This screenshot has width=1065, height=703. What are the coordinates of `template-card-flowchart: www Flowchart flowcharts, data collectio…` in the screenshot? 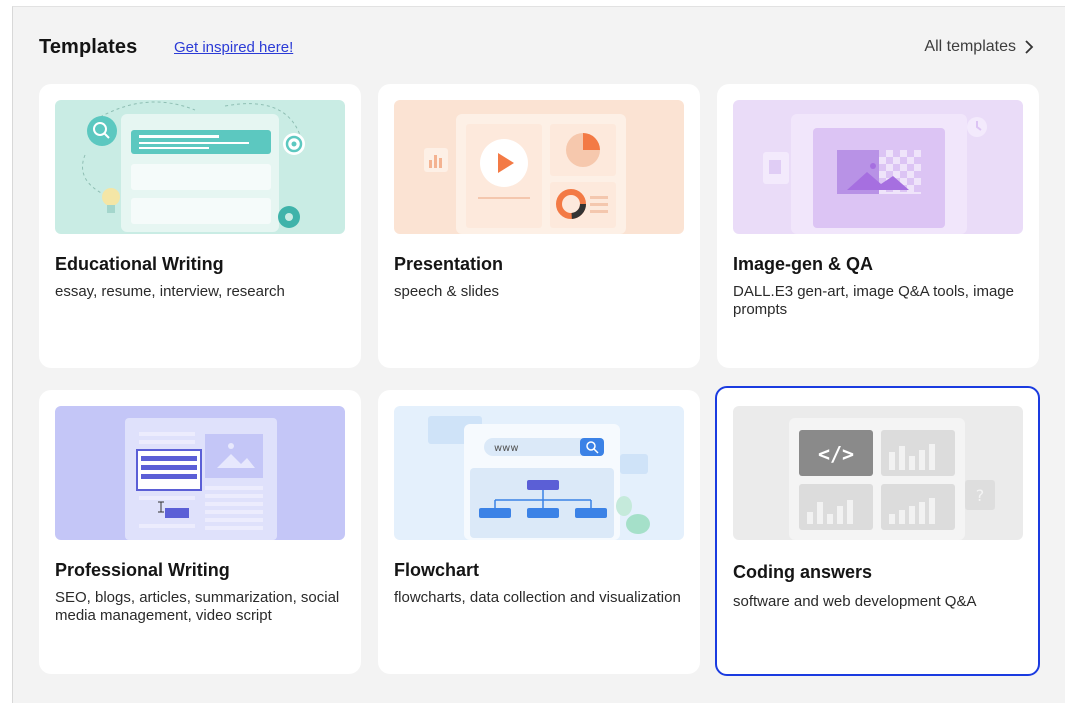 It's located at (539, 532).